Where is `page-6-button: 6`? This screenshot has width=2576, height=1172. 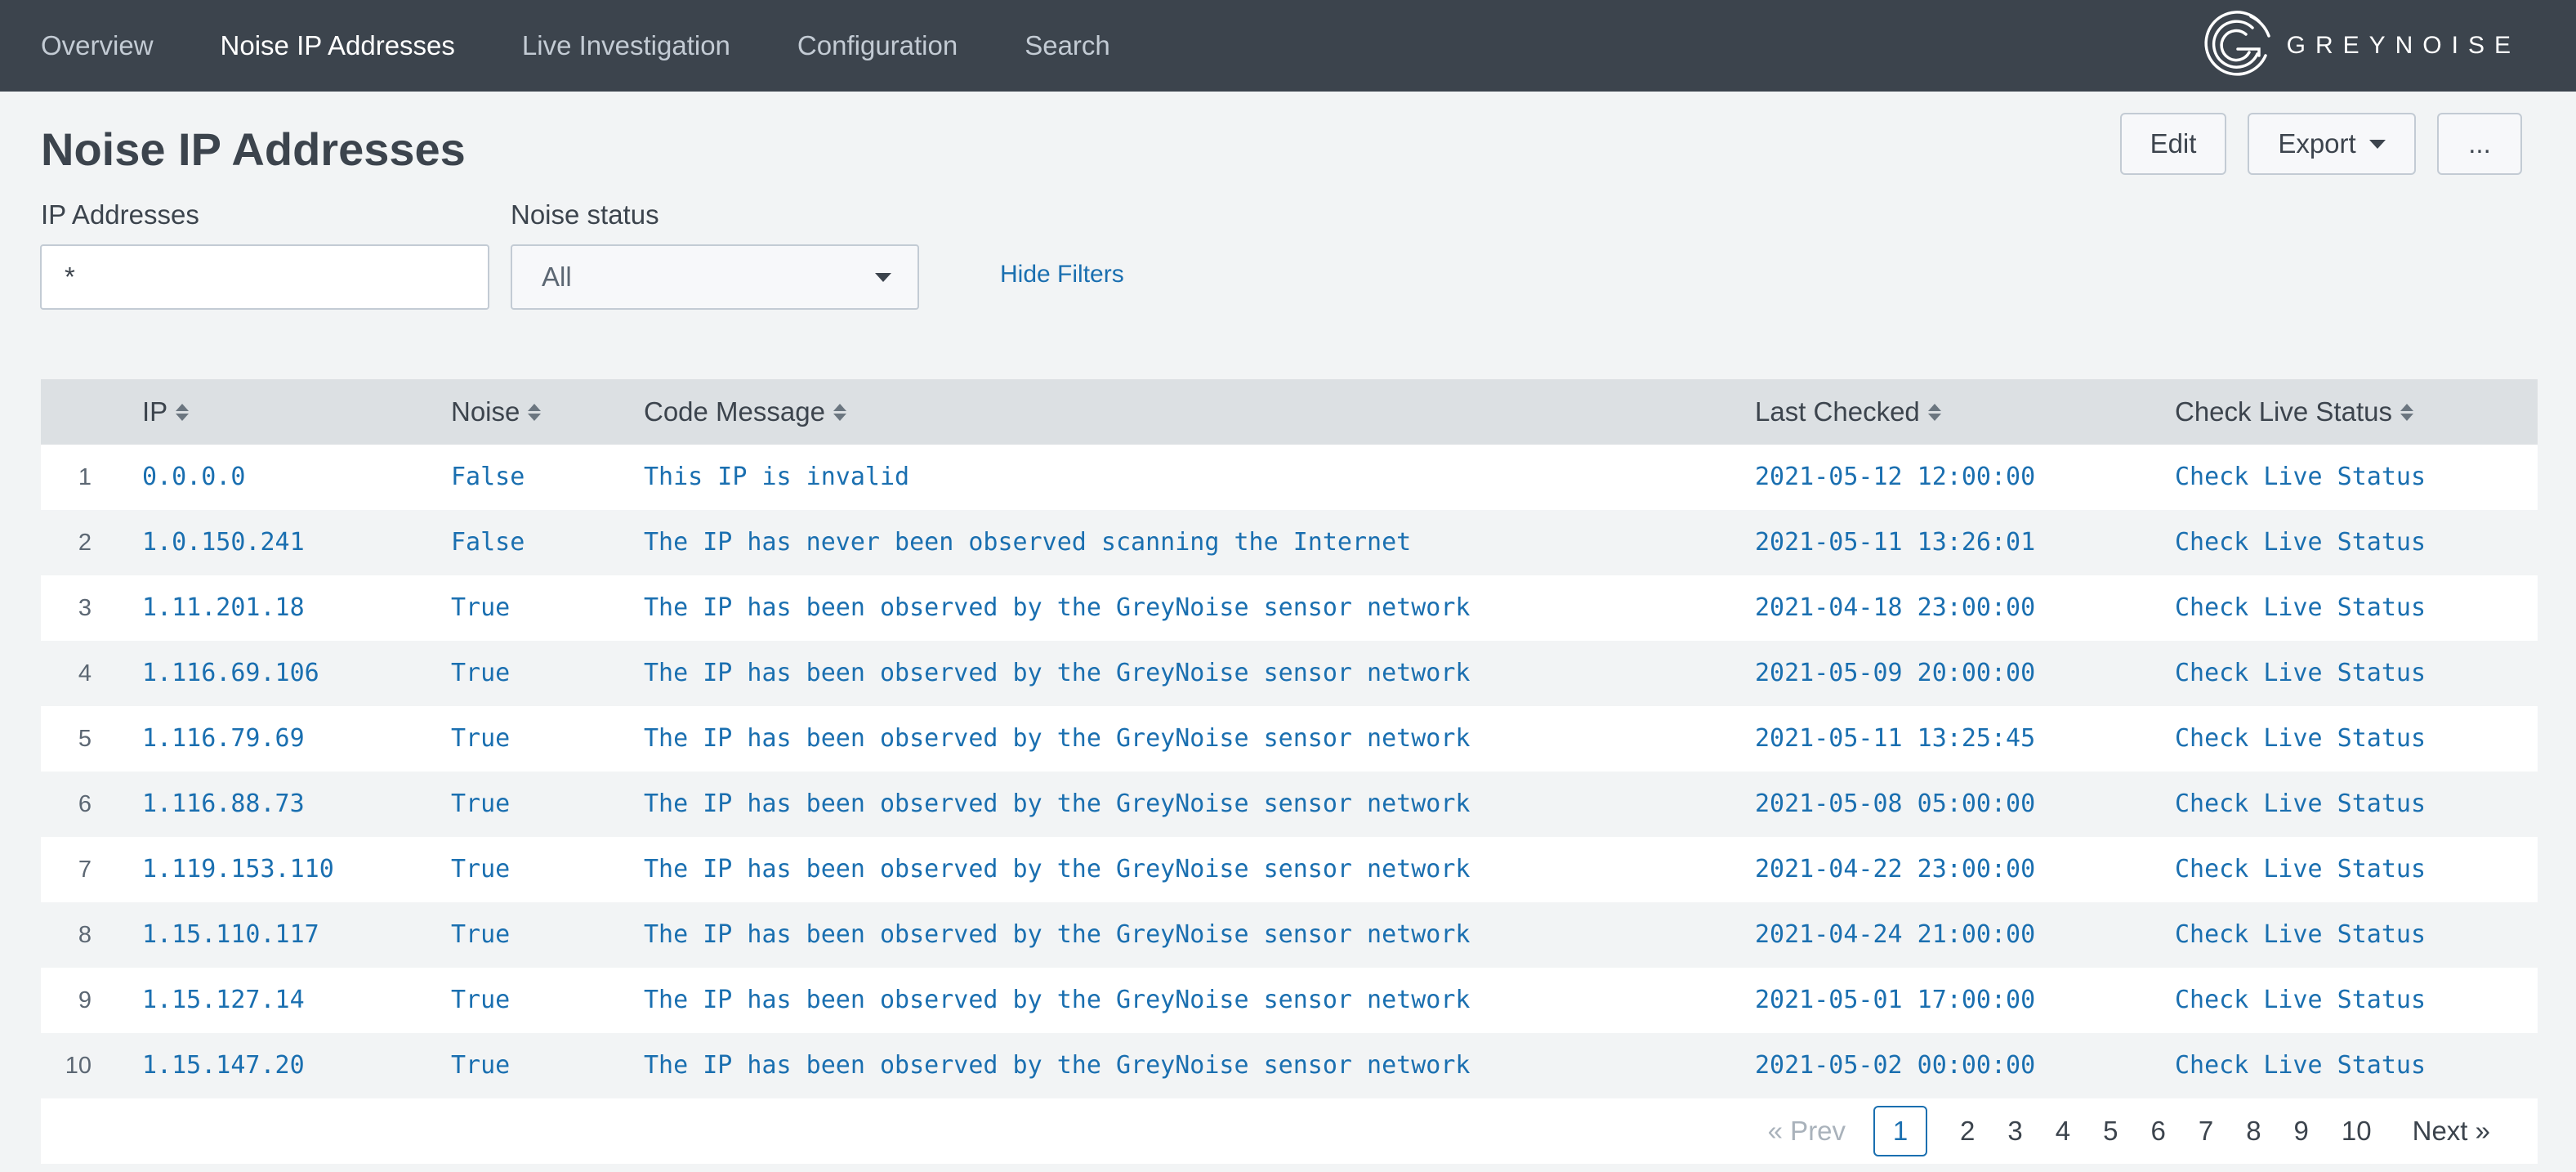 page-6-button: 6 is located at coordinates (2158, 1132).